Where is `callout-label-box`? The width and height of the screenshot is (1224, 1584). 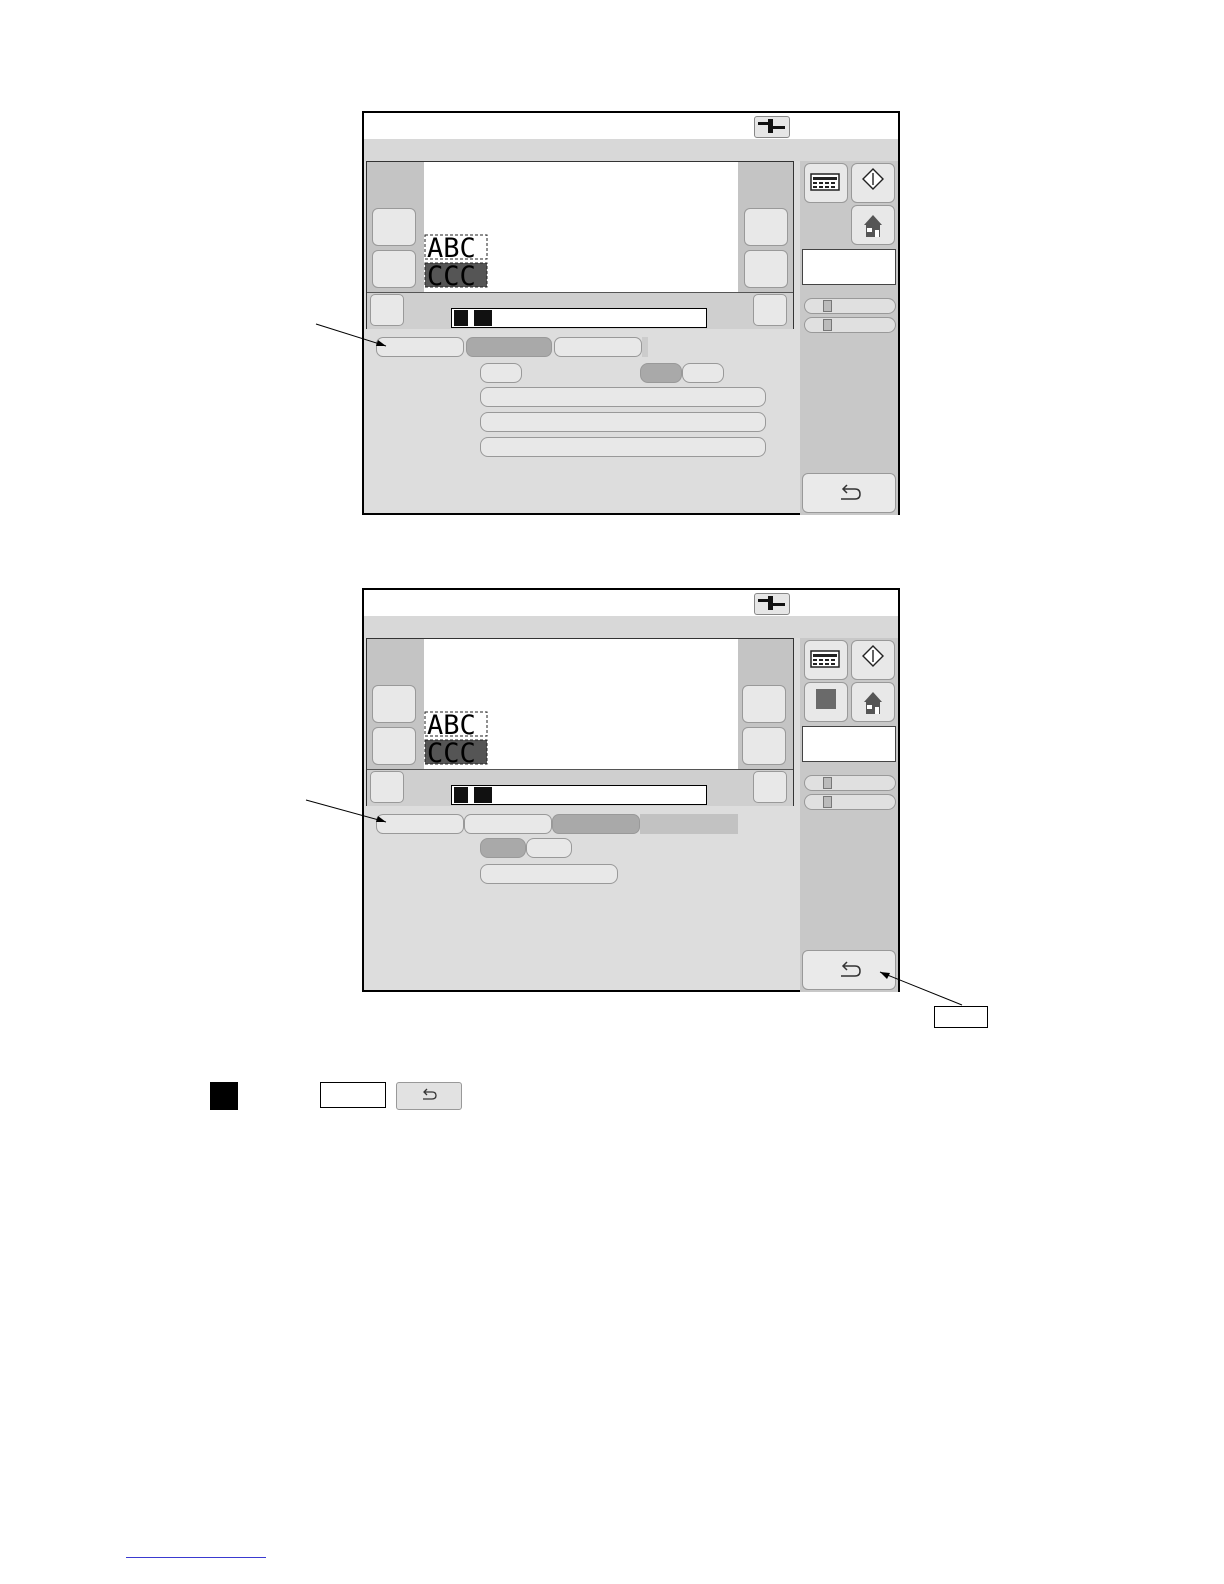
callout-label-box is located at coordinates (961, 1017).